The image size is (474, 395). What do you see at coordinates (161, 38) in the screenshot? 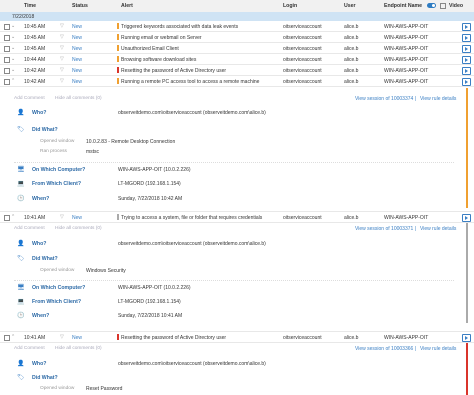
I see `row-alert: Running email or webmail on Server` at bounding box center [161, 38].